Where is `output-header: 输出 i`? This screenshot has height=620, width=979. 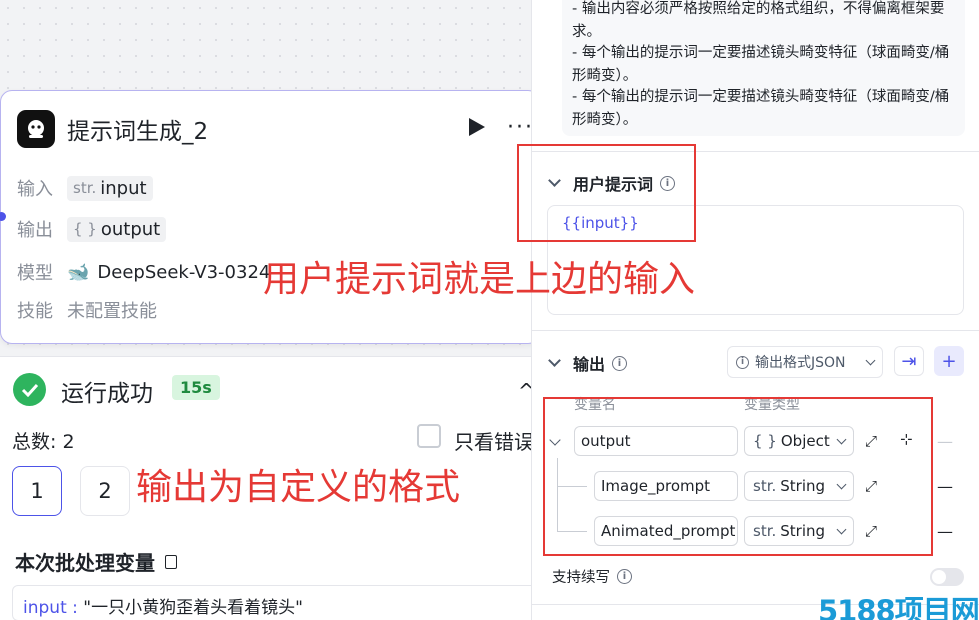 output-header: 输出 i is located at coordinates (588, 363).